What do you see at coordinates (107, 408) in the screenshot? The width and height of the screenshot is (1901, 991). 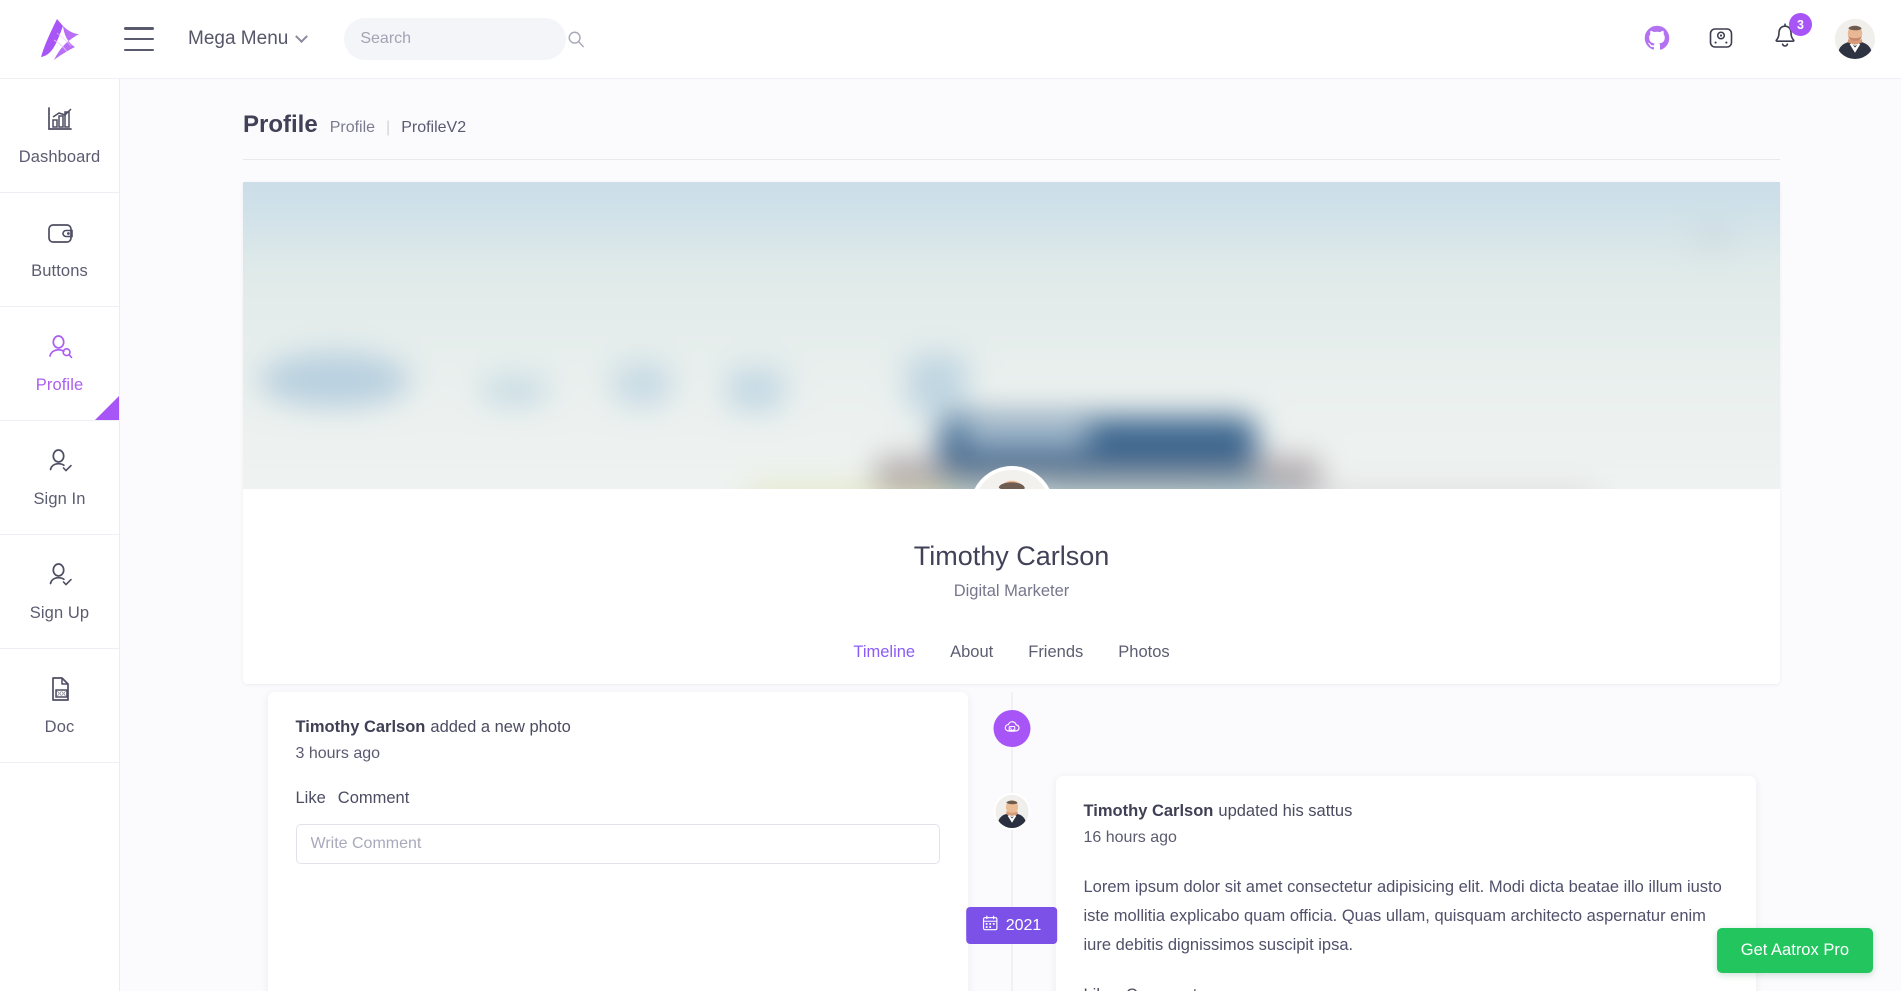 I see `active-indicator-triangle` at bounding box center [107, 408].